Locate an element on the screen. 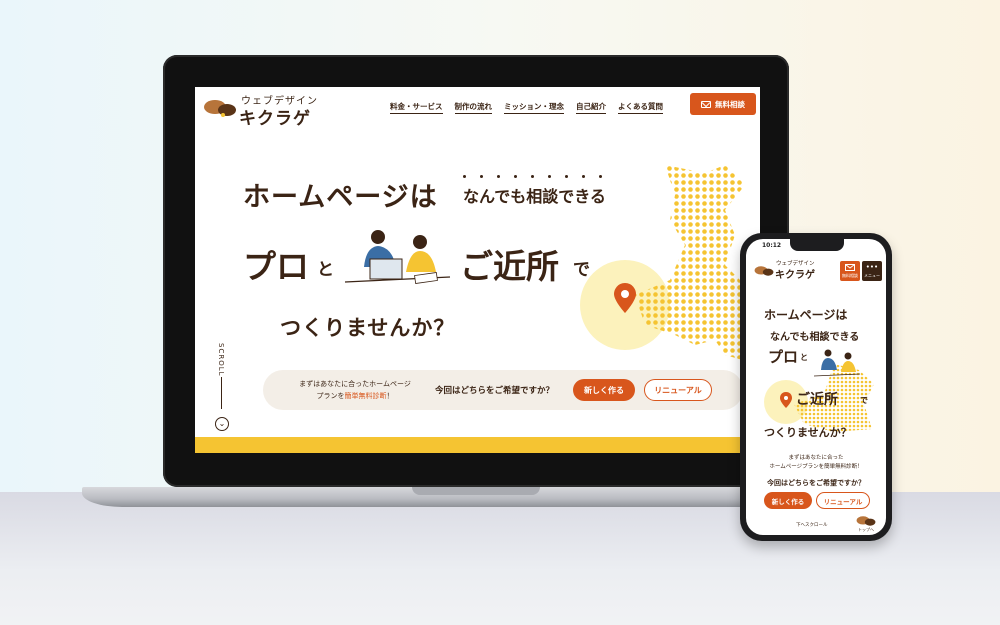 This screenshot has width=1000, height=625. nav-item-flow: 制作の流れ is located at coordinates (473, 107).